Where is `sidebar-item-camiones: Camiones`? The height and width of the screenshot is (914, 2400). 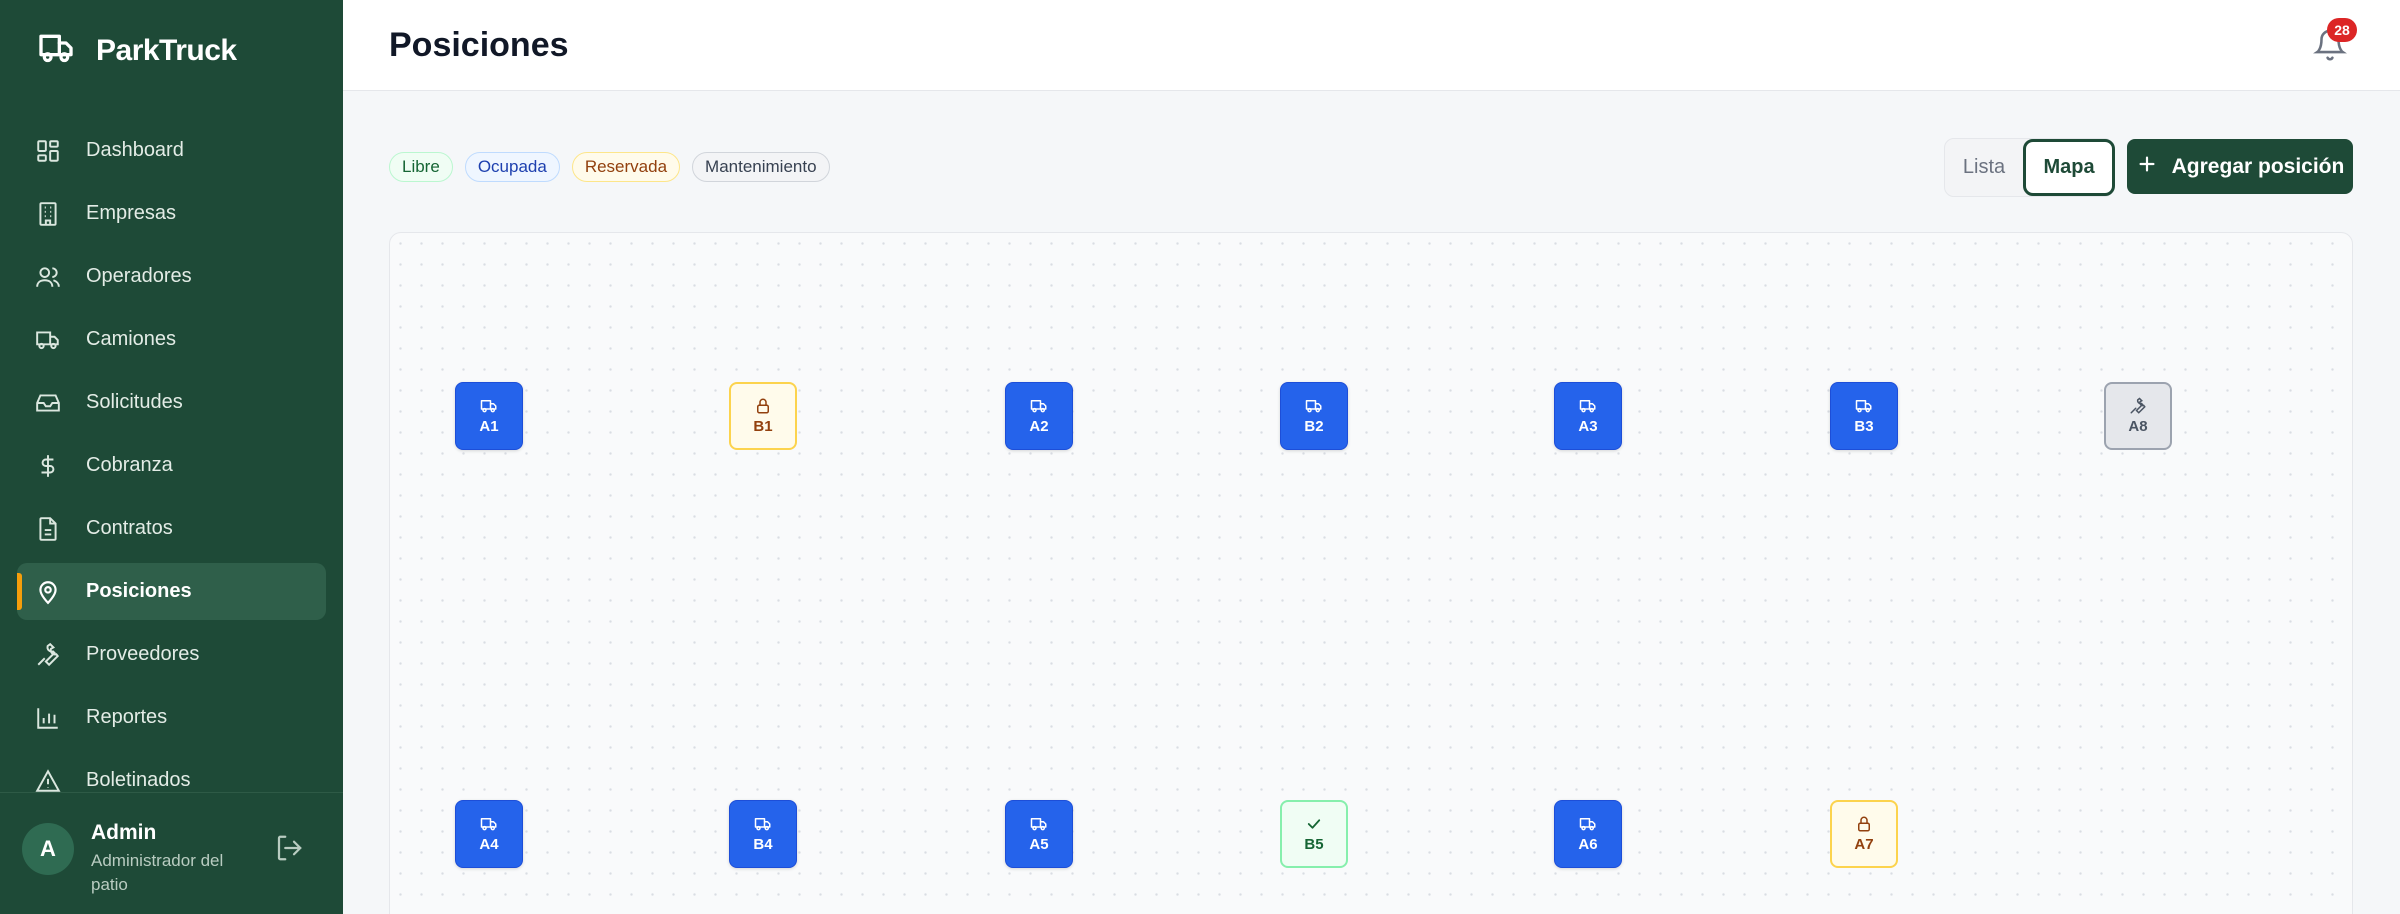 sidebar-item-camiones: Camiones is located at coordinates (171, 339).